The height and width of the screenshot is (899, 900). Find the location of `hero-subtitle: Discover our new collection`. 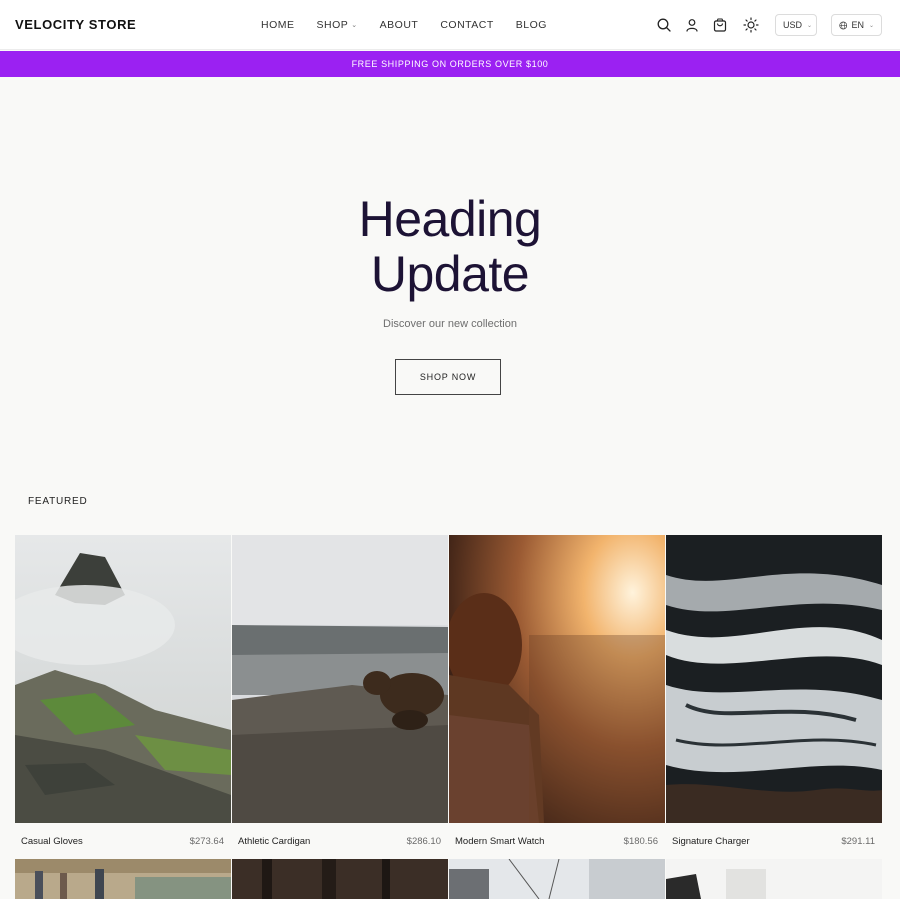

hero-subtitle: Discover our new collection is located at coordinates (450, 324).